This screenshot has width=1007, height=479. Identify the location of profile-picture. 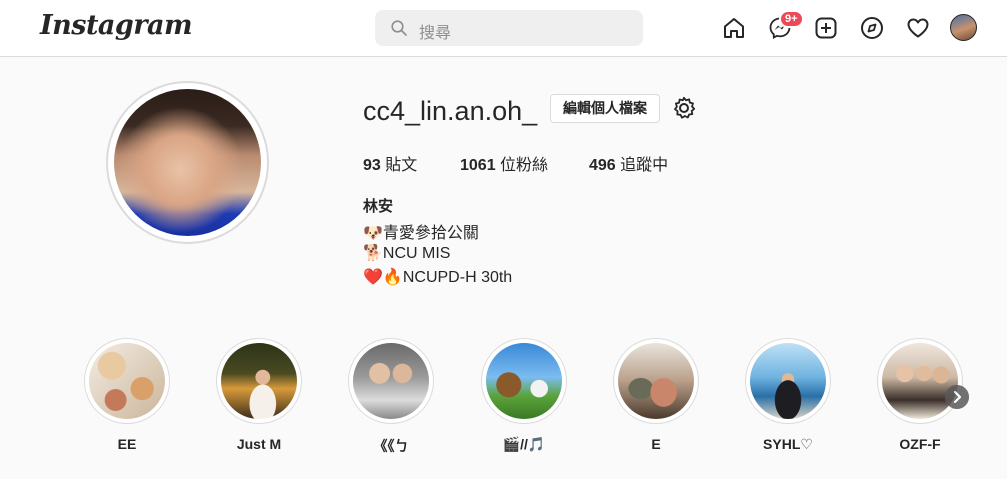
(187, 162).